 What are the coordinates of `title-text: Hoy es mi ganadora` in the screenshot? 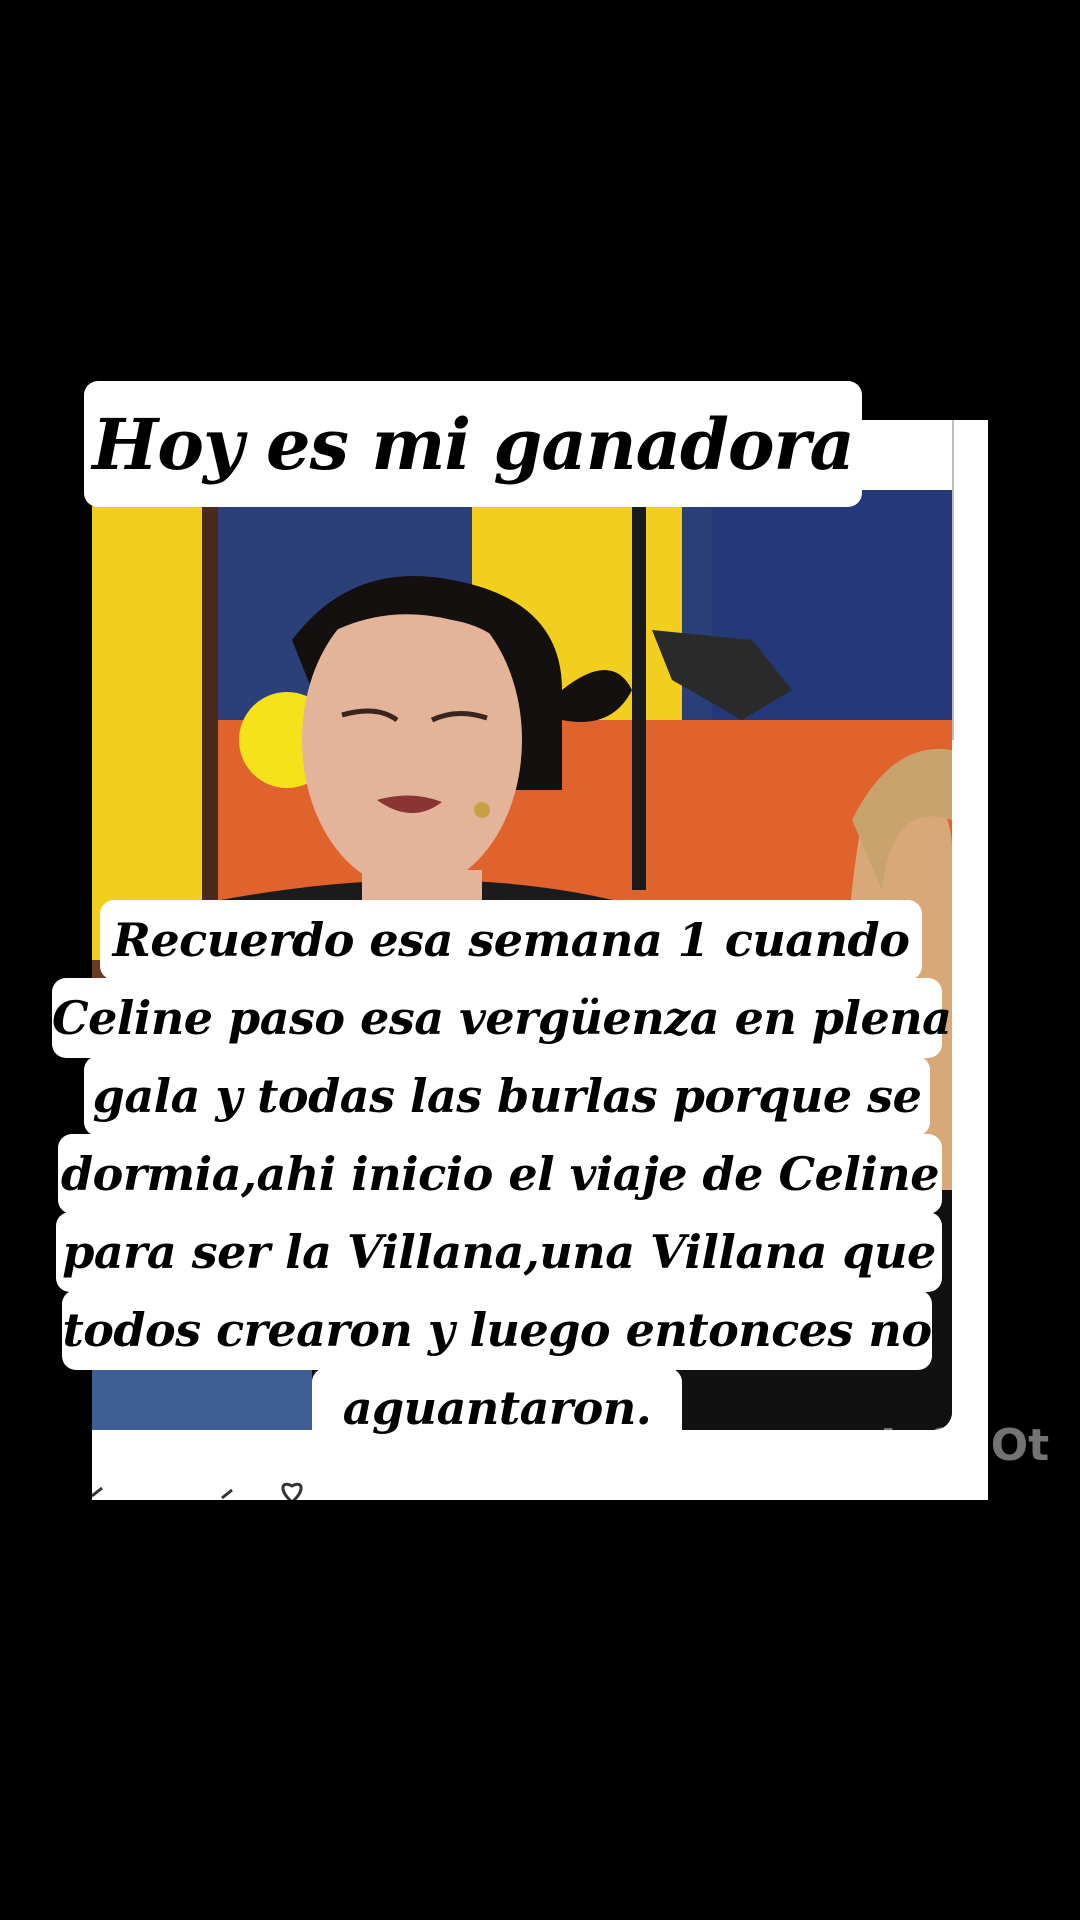 It's located at (473, 444).